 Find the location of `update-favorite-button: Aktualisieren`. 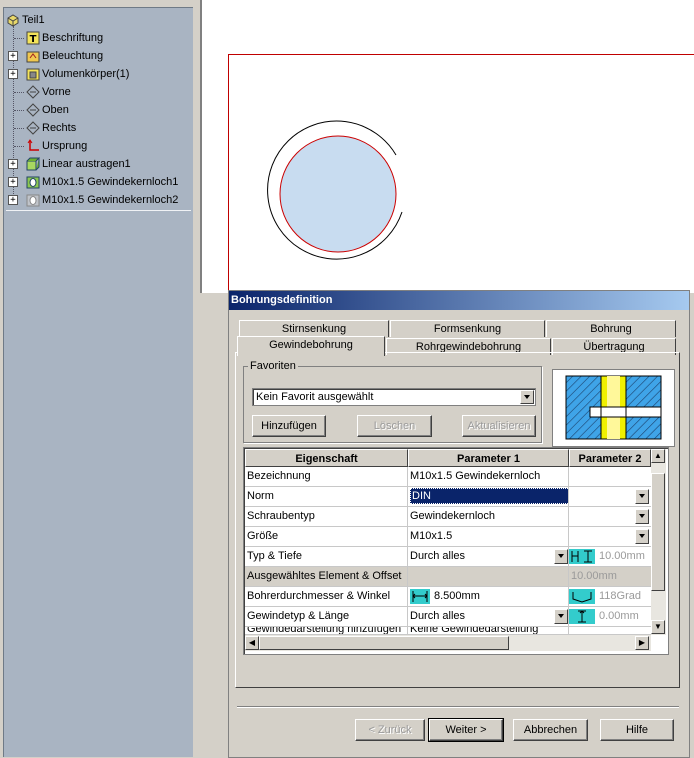

update-favorite-button: Aktualisieren is located at coordinates (499, 426).